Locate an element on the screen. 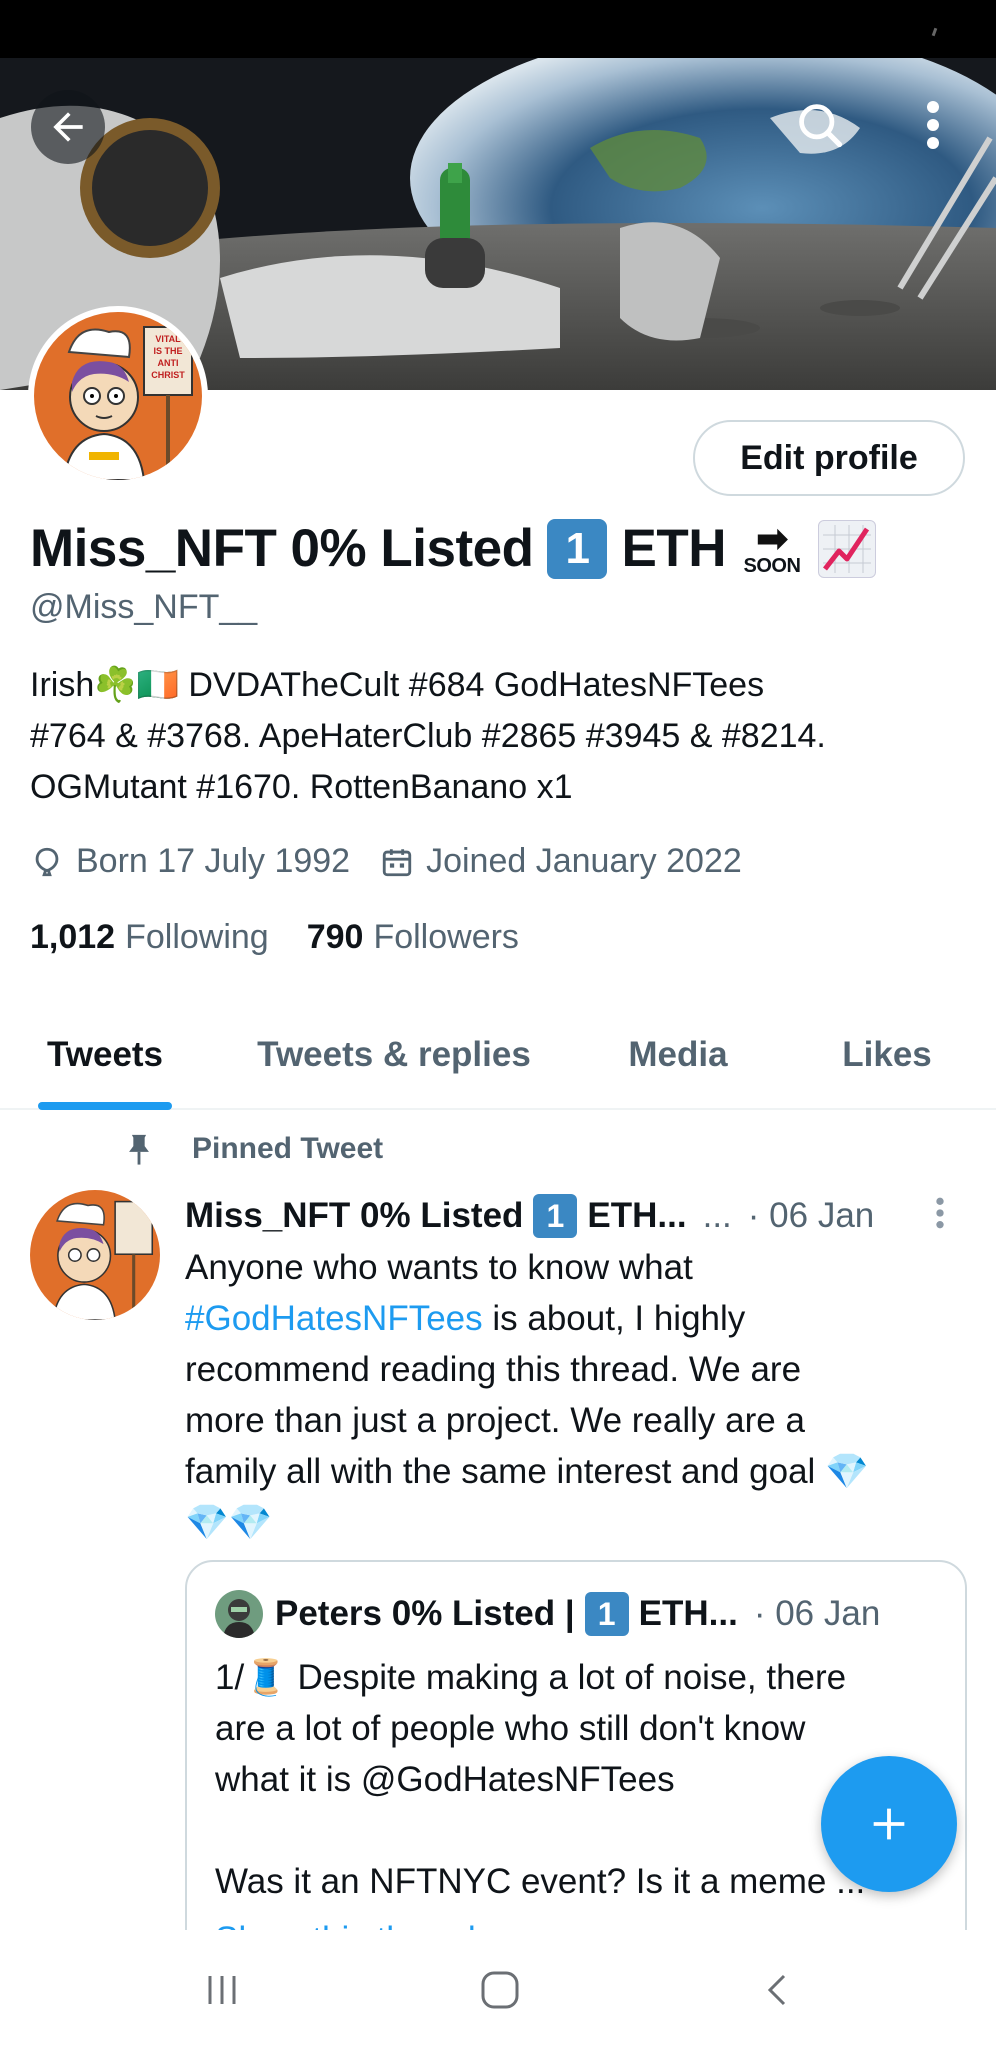 The width and height of the screenshot is (996, 2048). tweet-line: 💎💎 is located at coordinates (229, 1522).